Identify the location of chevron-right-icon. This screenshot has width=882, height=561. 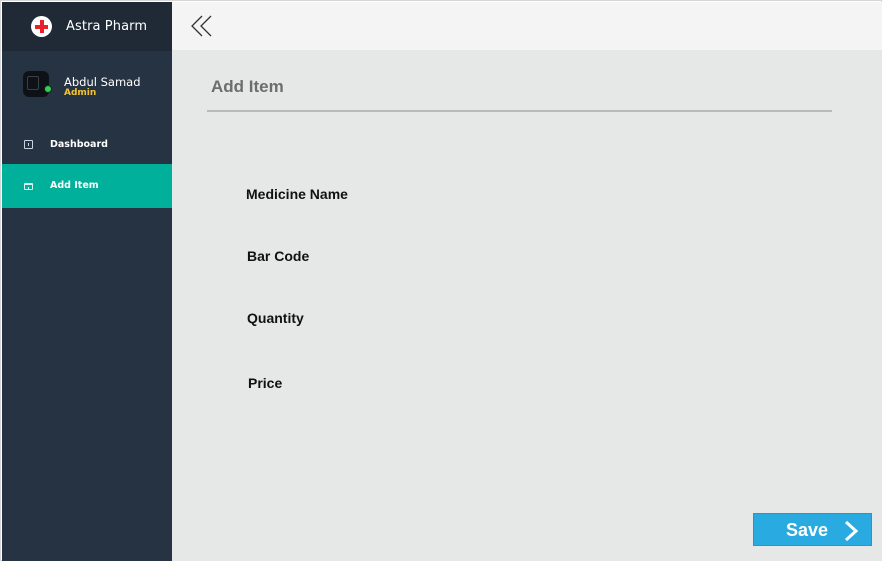
(851, 531).